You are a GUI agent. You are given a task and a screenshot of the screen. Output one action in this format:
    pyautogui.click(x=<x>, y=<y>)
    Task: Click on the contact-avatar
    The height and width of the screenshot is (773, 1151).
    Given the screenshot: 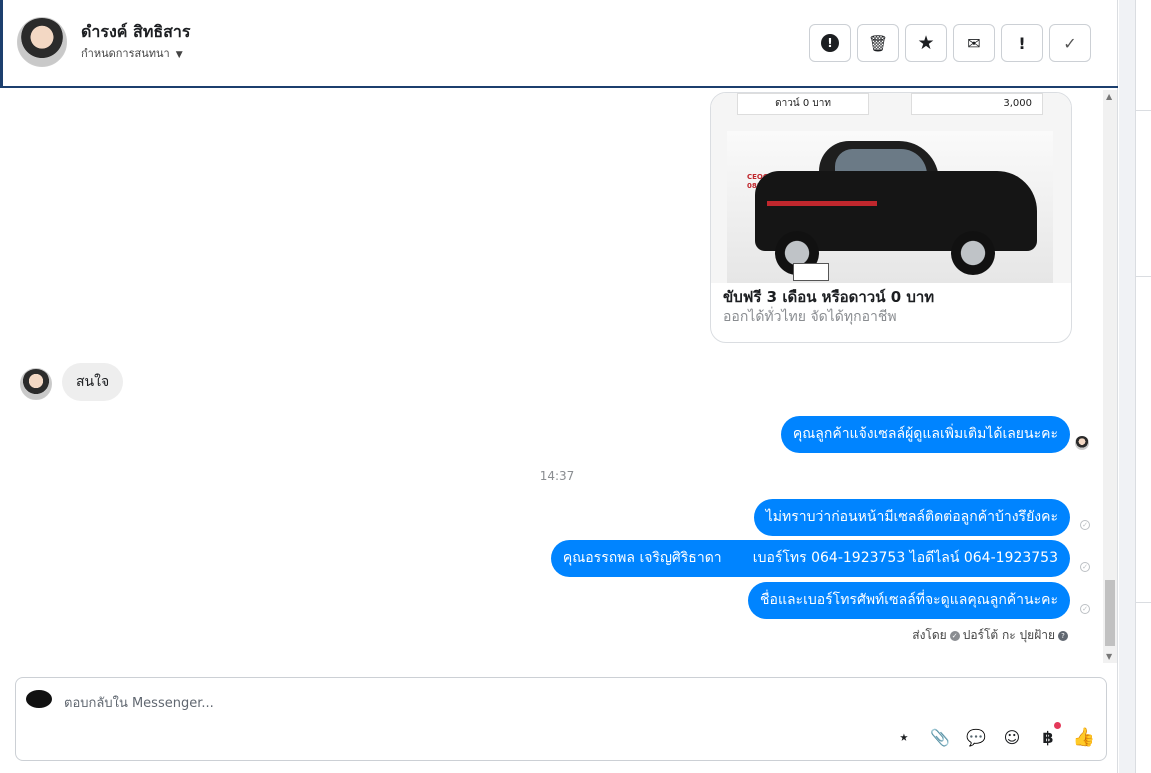 What is the action you would take?
    pyautogui.click(x=42, y=42)
    